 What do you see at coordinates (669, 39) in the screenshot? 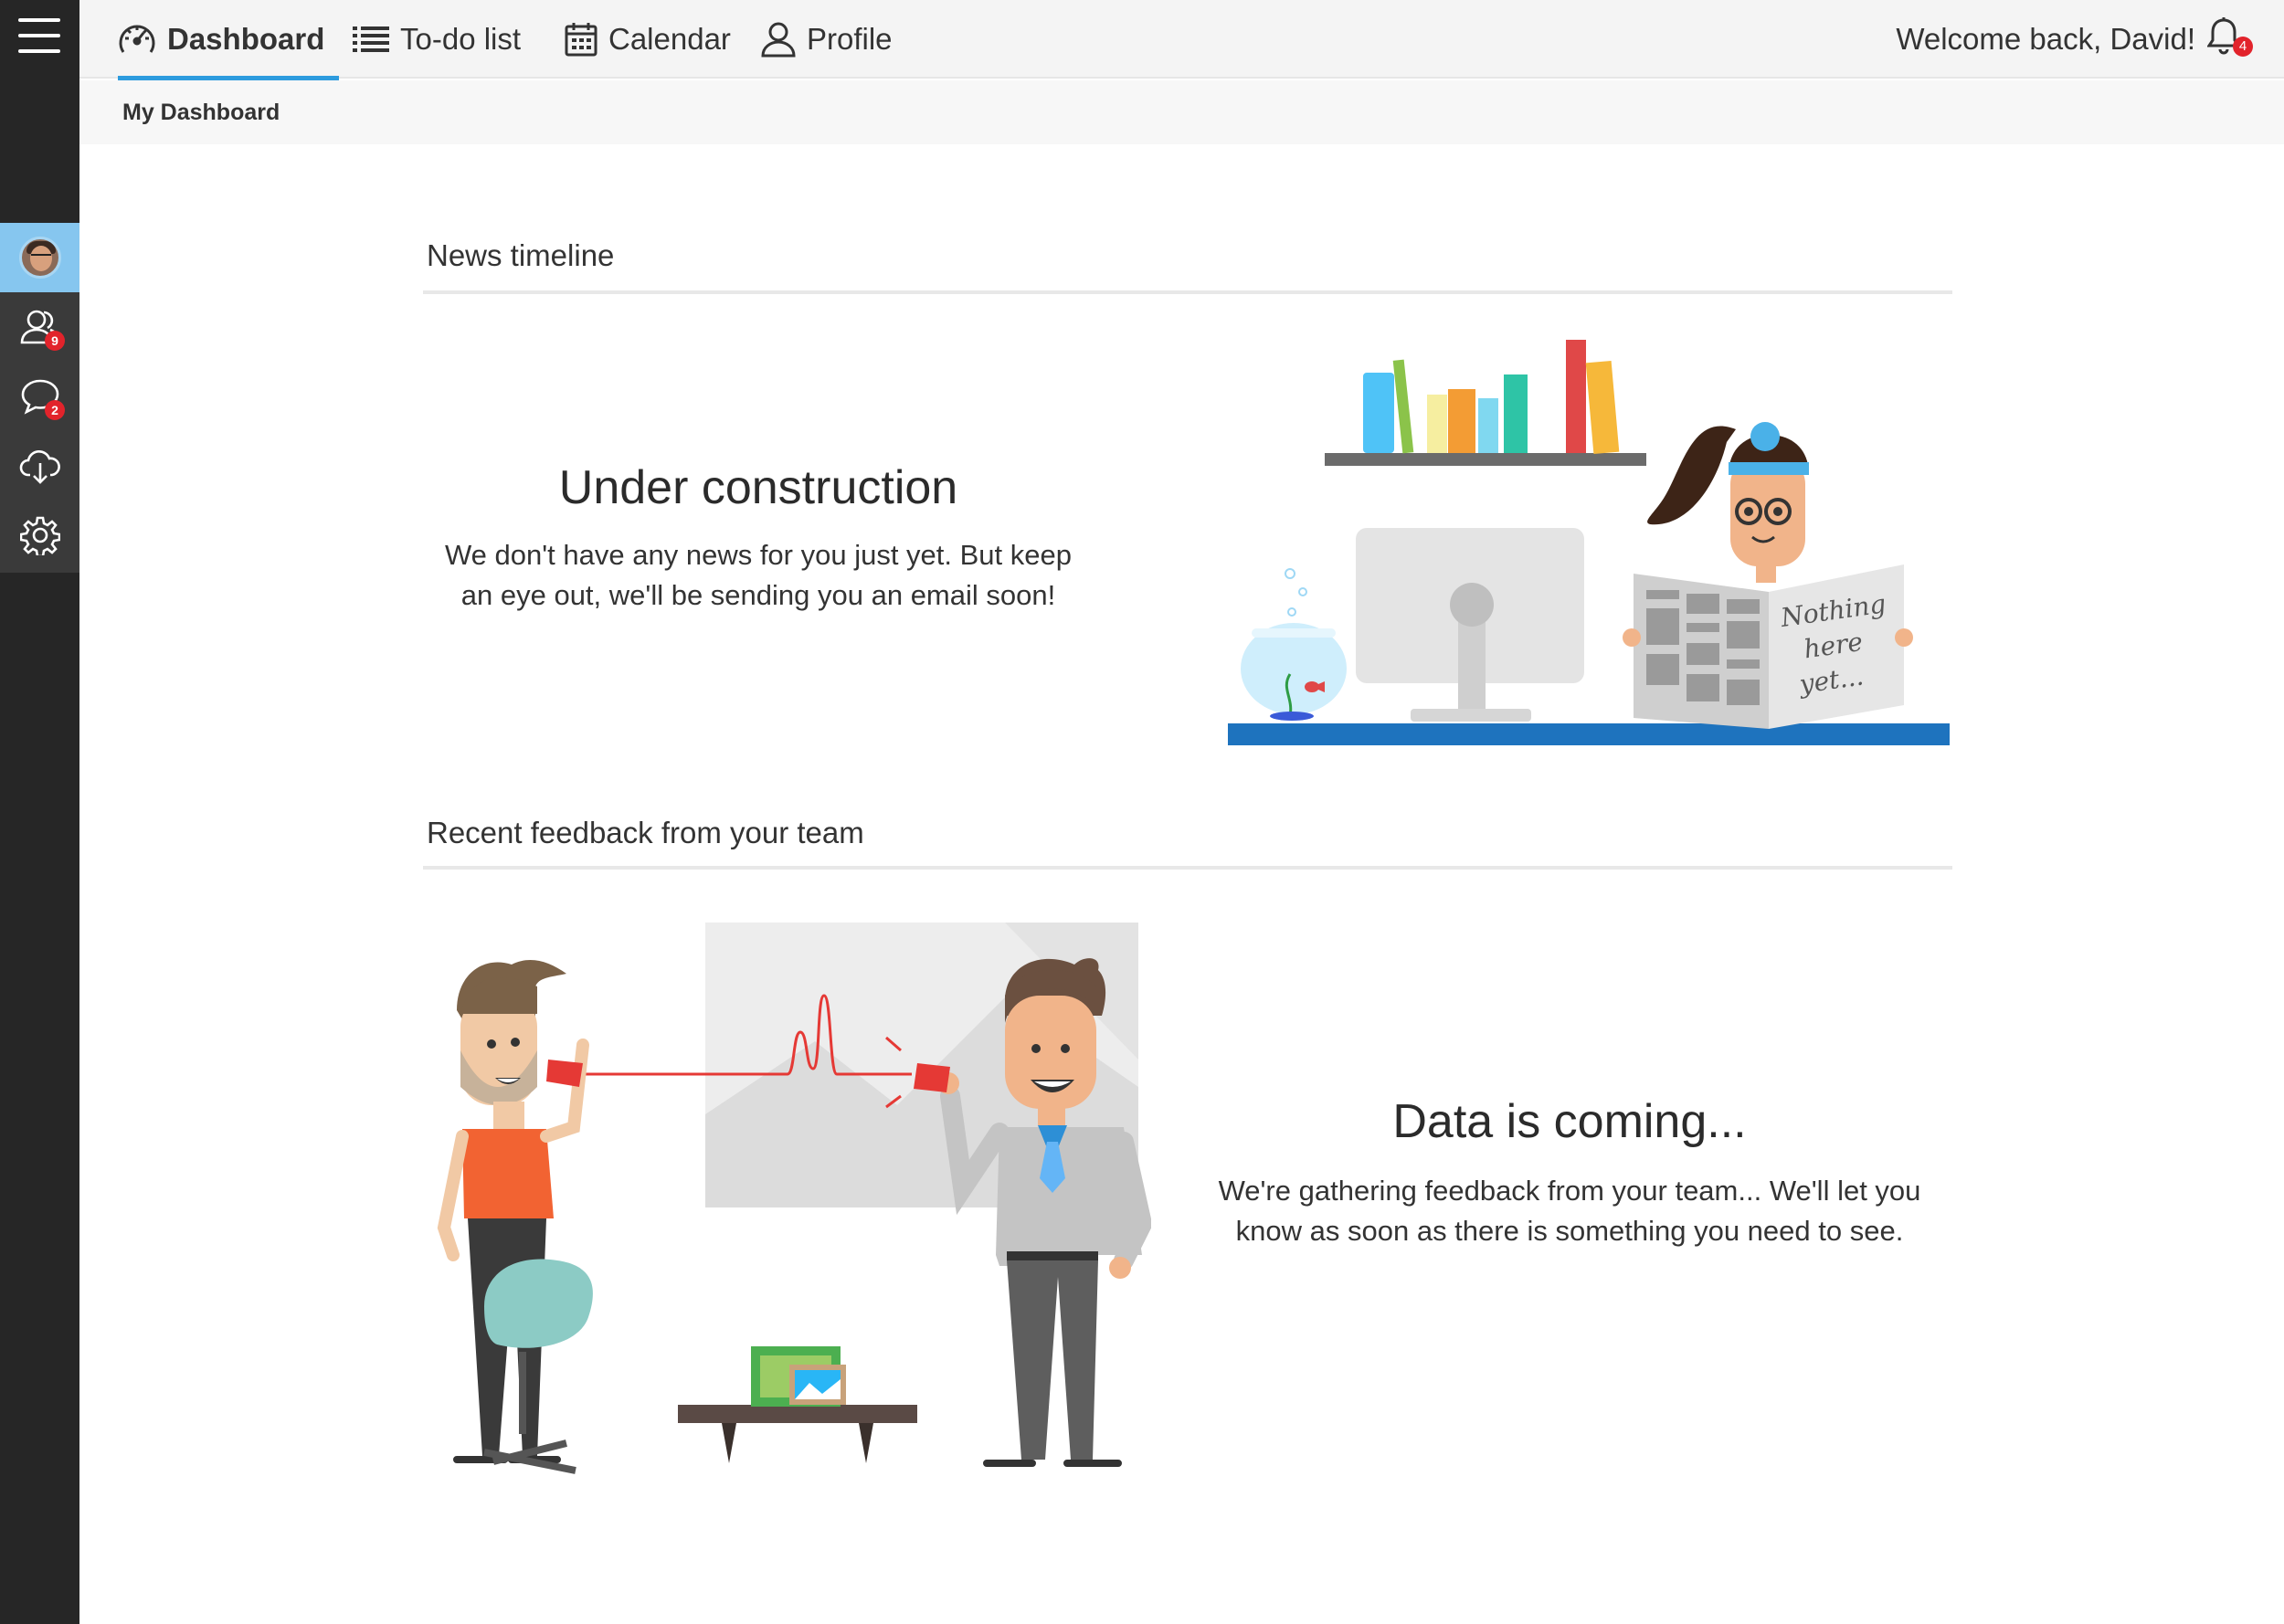
I see `tab-label: Calendar` at bounding box center [669, 39].